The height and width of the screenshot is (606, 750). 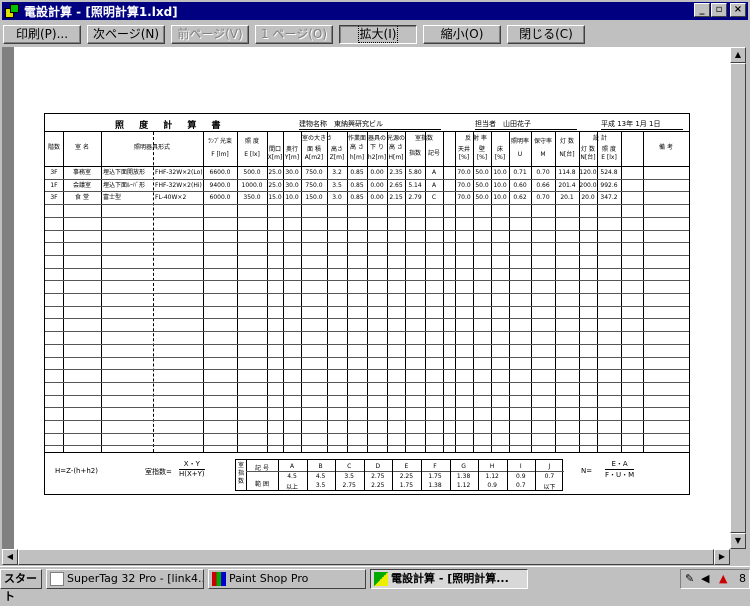 What do you see at coordinates (738, 541) in the screenshot?
I see `scroll-down-button: ▼` at bounding box center [738, 541].